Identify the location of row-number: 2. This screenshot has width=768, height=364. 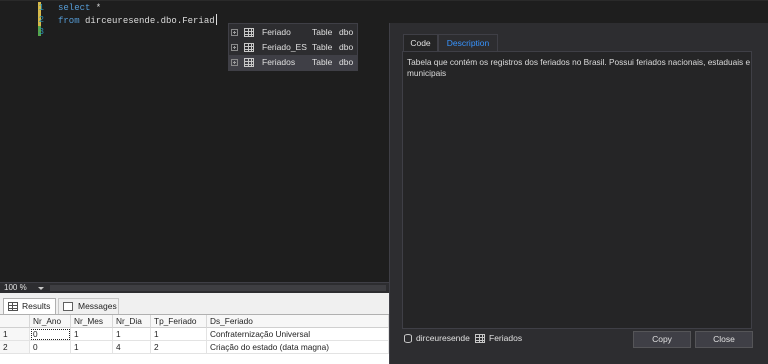
(15, 347).